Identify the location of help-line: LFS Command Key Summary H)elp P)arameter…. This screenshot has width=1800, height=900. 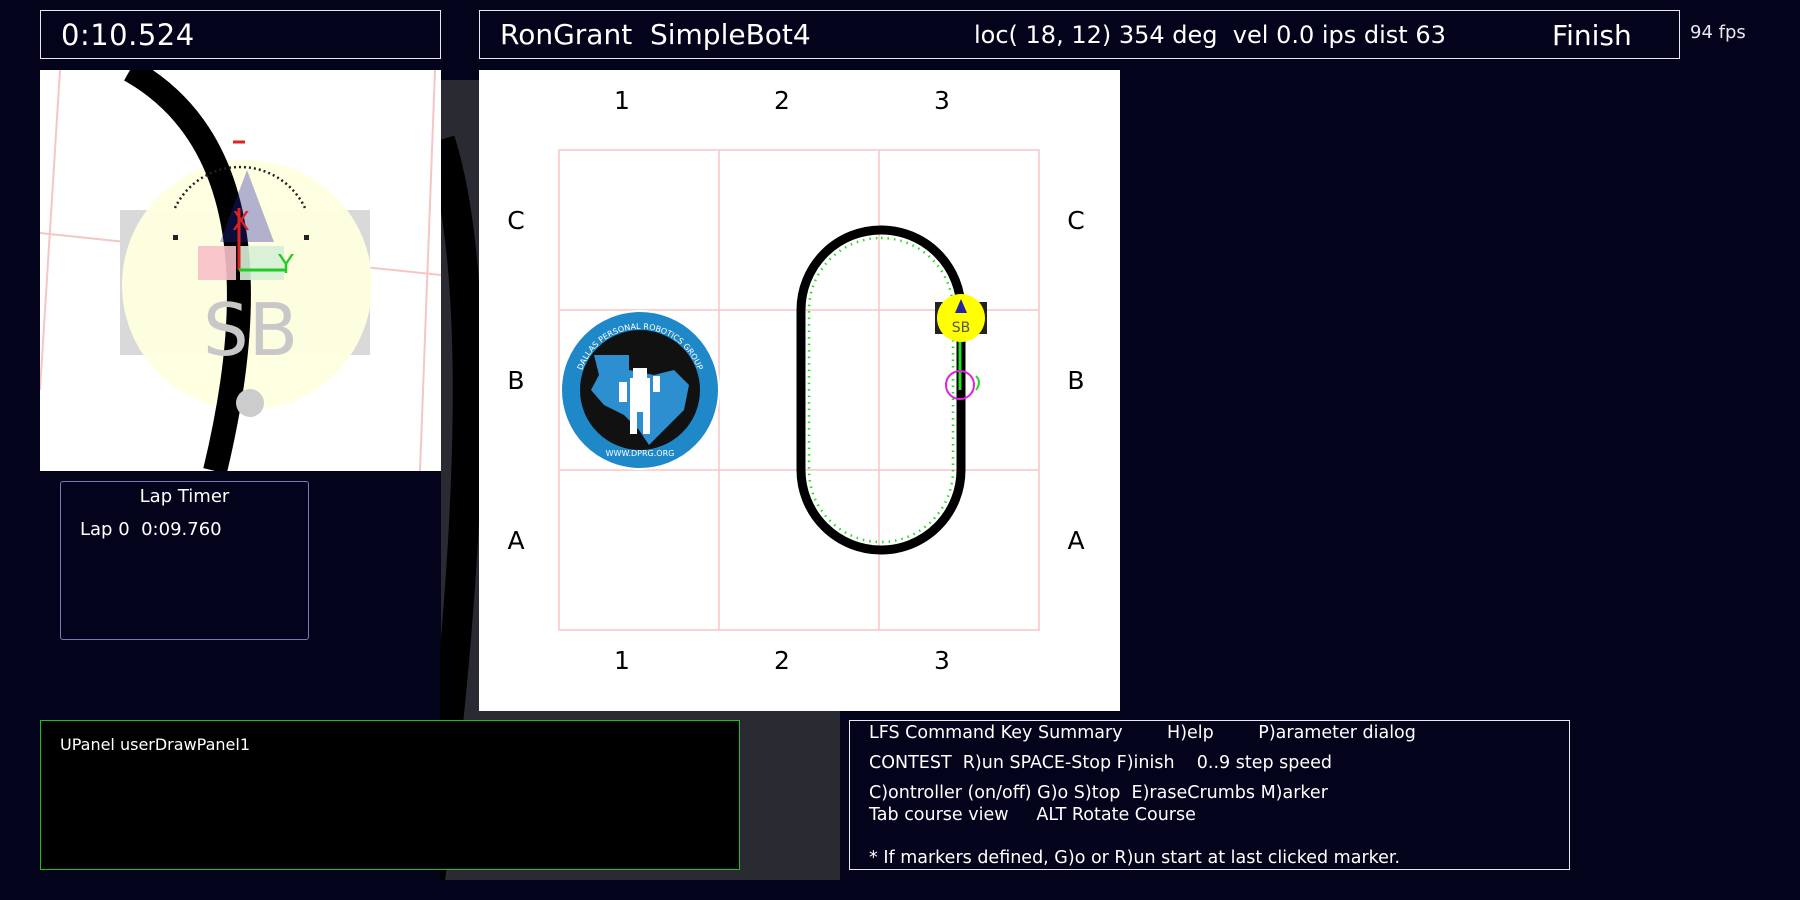
(1142, 733).